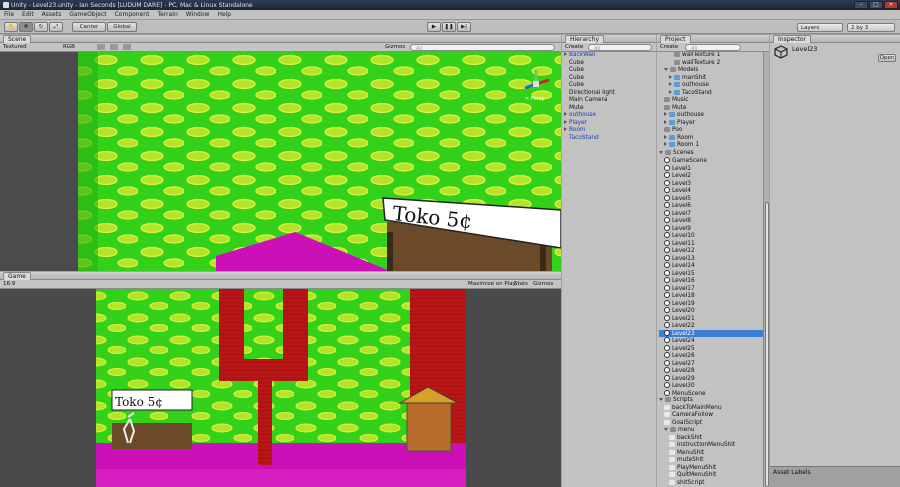 The height and width of the screenshot is (487, 900). I want to click on shading-mode-dropdown: Textured, so click(15, 47).